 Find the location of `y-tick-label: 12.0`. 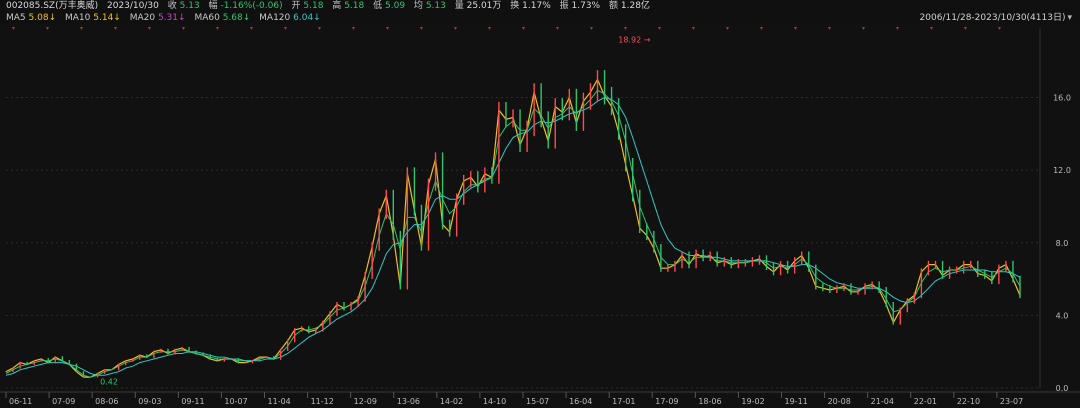

y-tick-label: 12.0 is located at coordinates (1062, 170).